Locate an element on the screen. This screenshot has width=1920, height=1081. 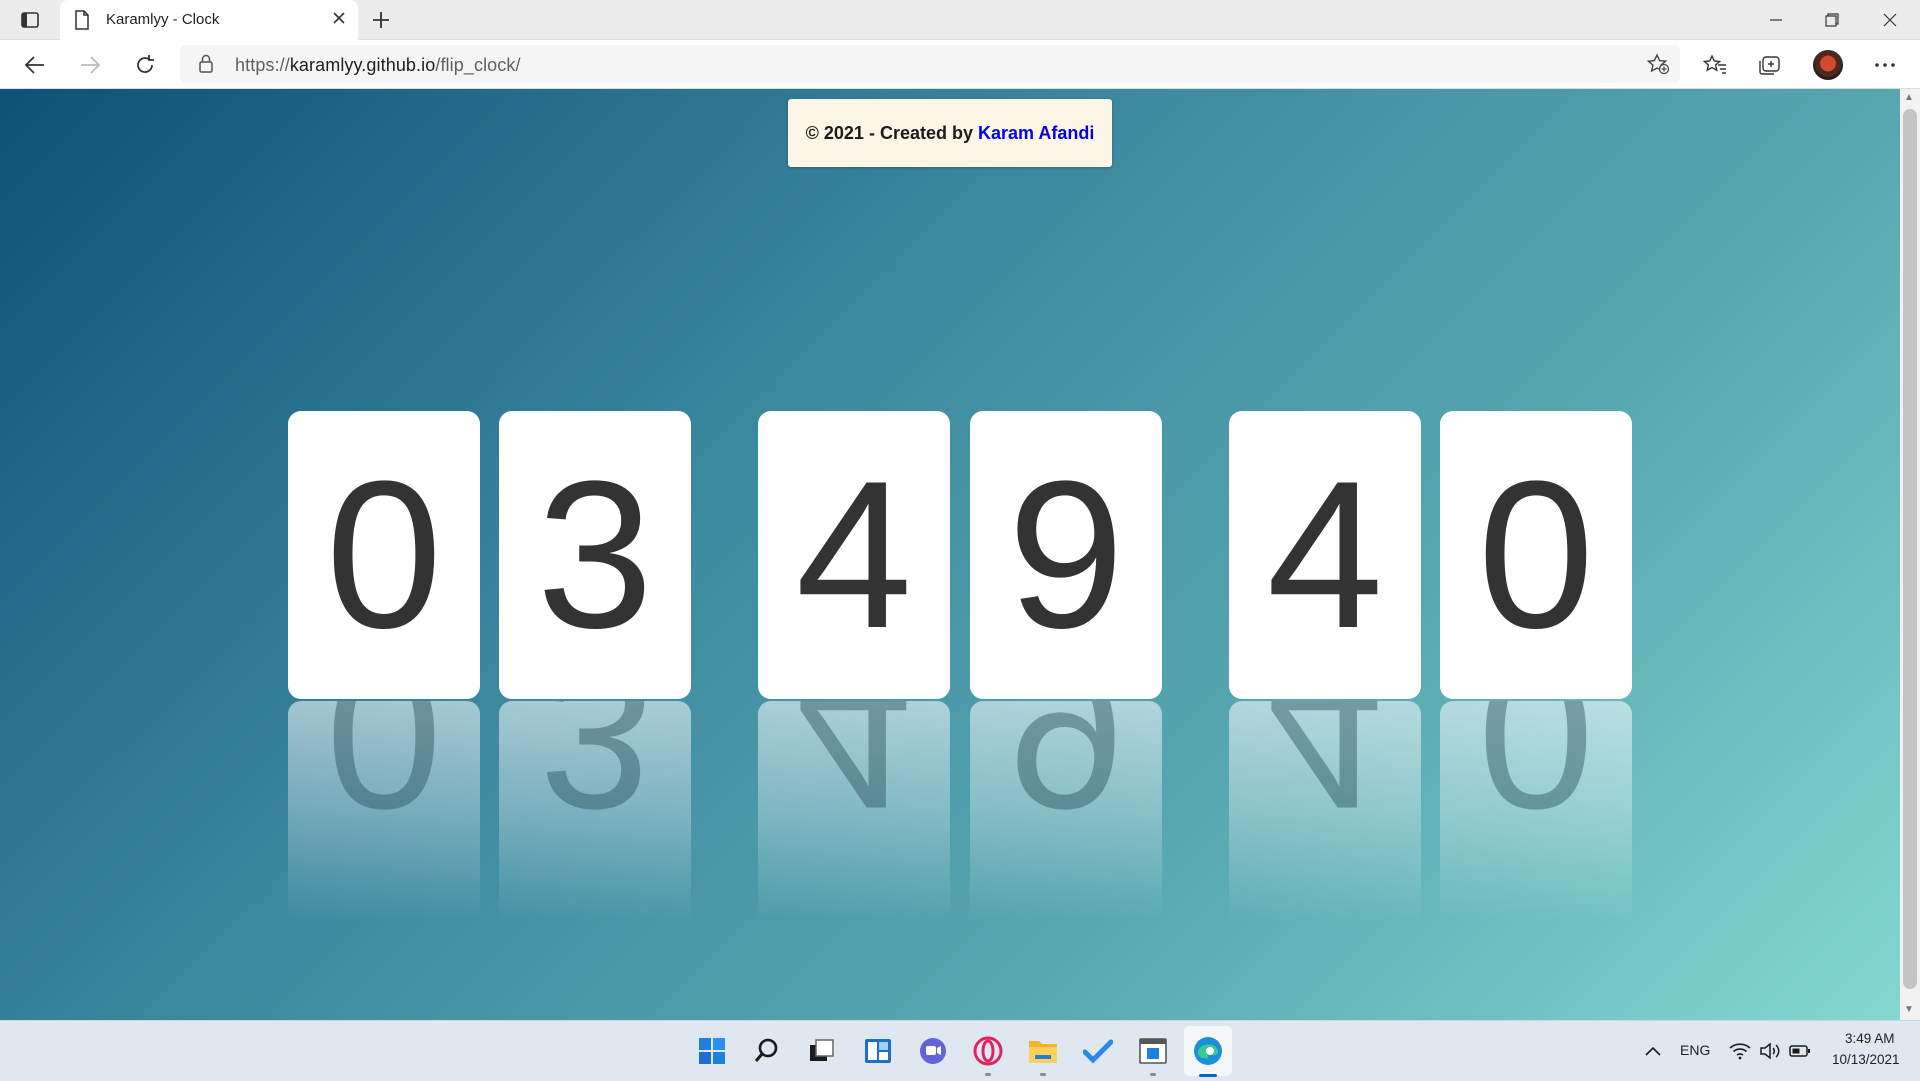
clock-reflection: 9 is located at coordinates (1066, 811).